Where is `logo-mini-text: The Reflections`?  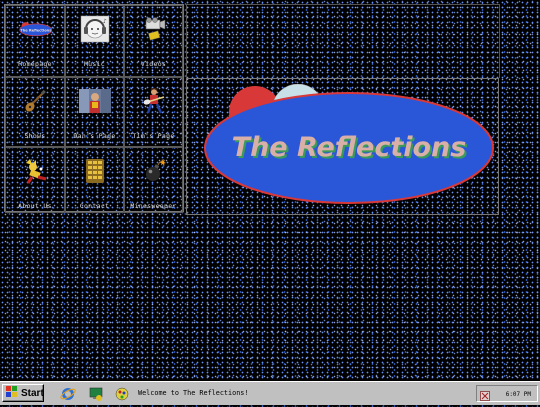
logo-mini-text: The Reflections is located at coordinates (35, 31).